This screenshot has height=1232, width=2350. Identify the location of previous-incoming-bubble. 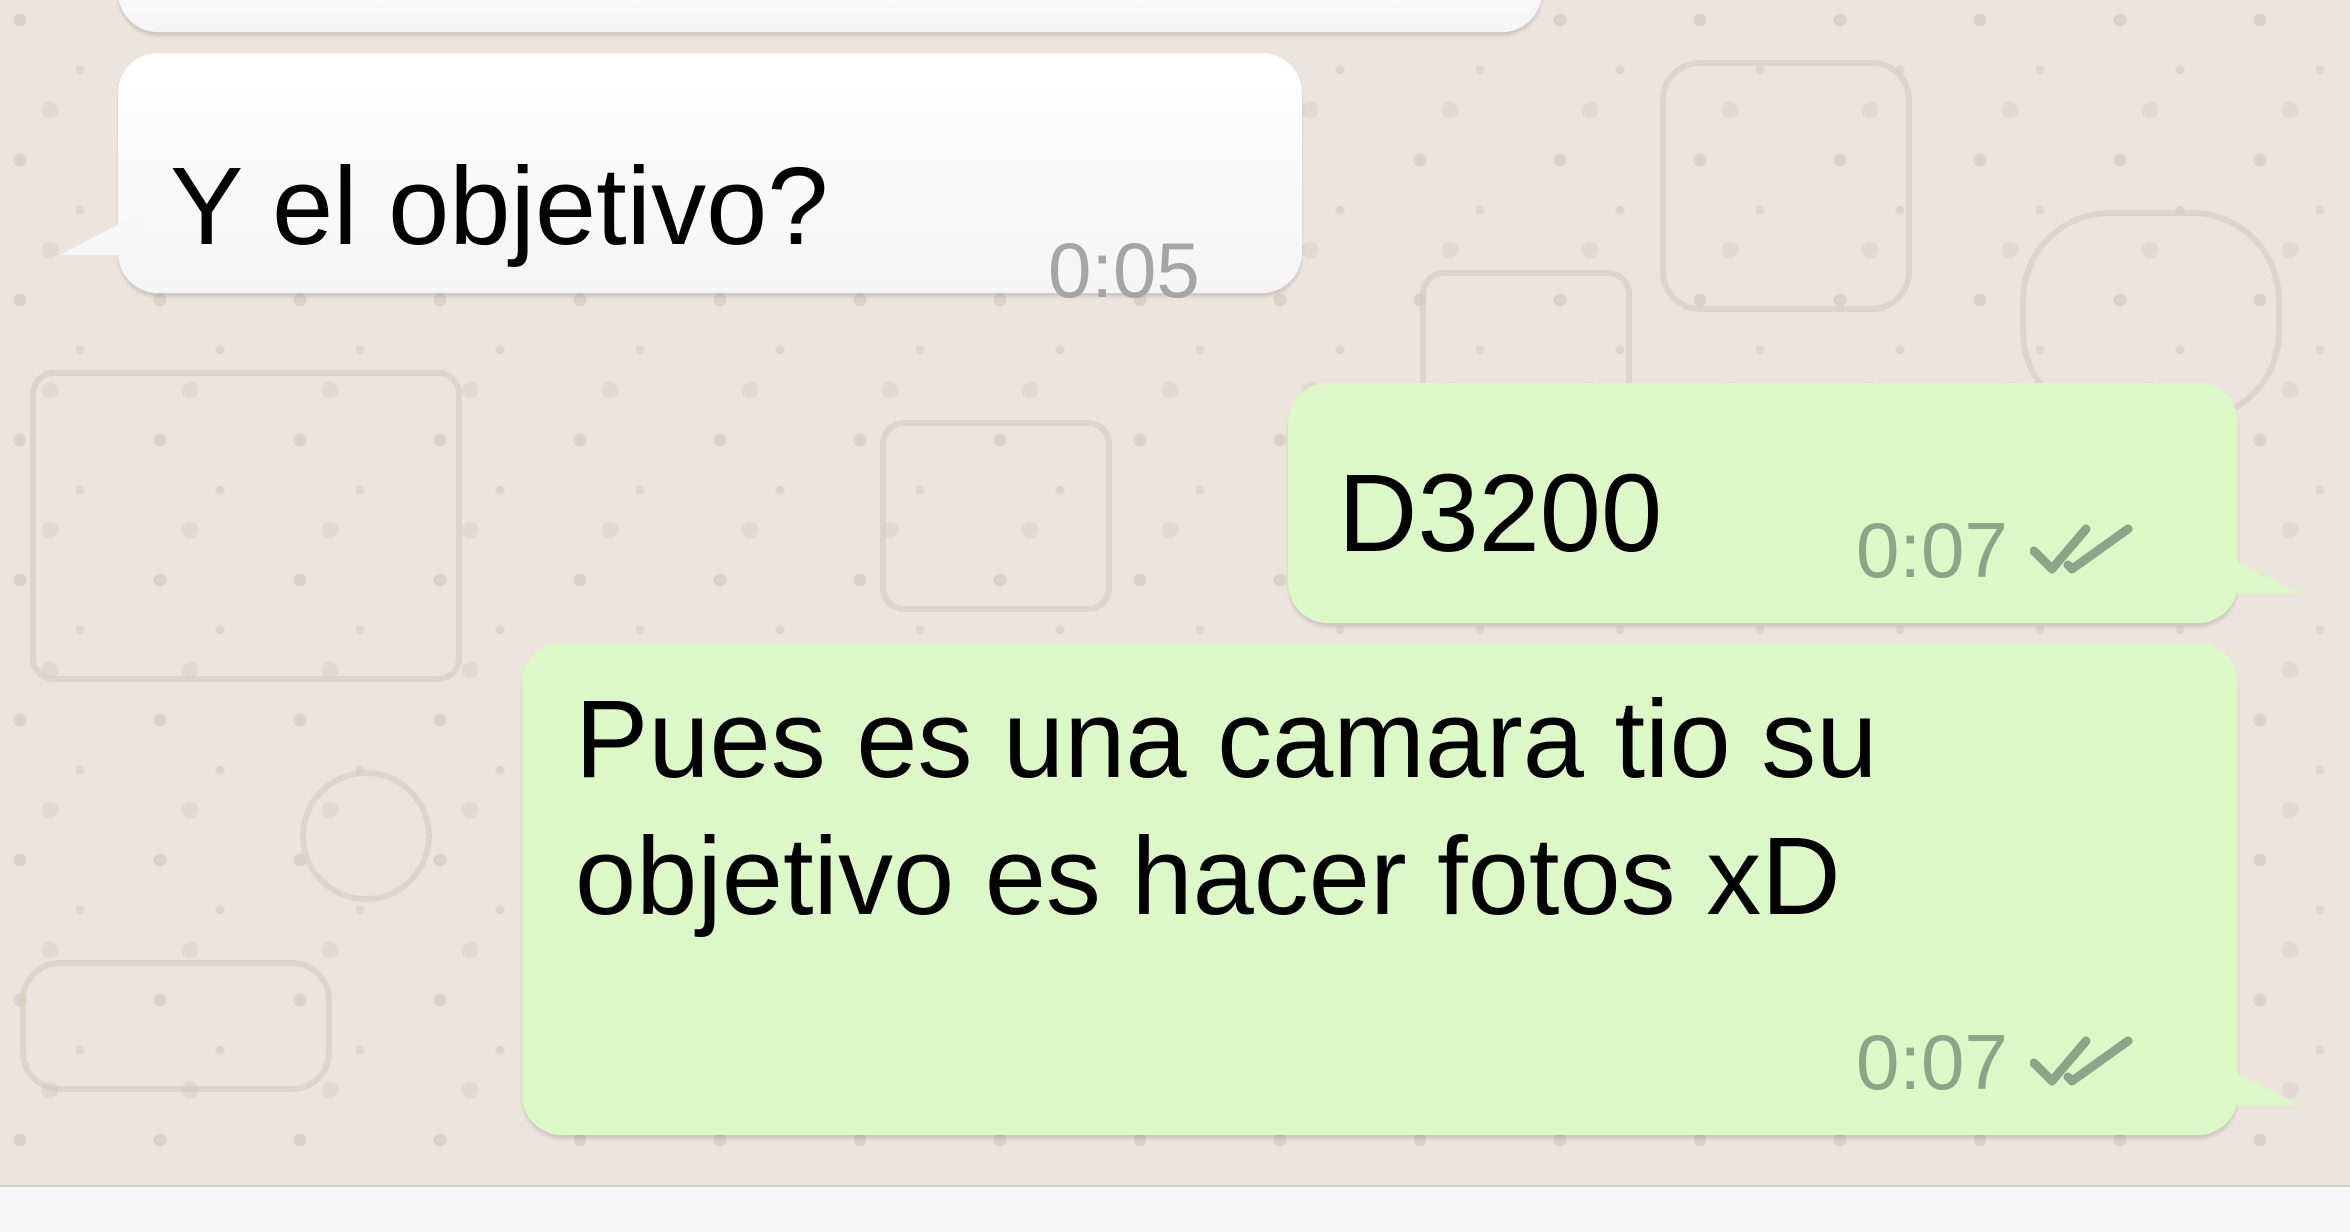
(830, 16).